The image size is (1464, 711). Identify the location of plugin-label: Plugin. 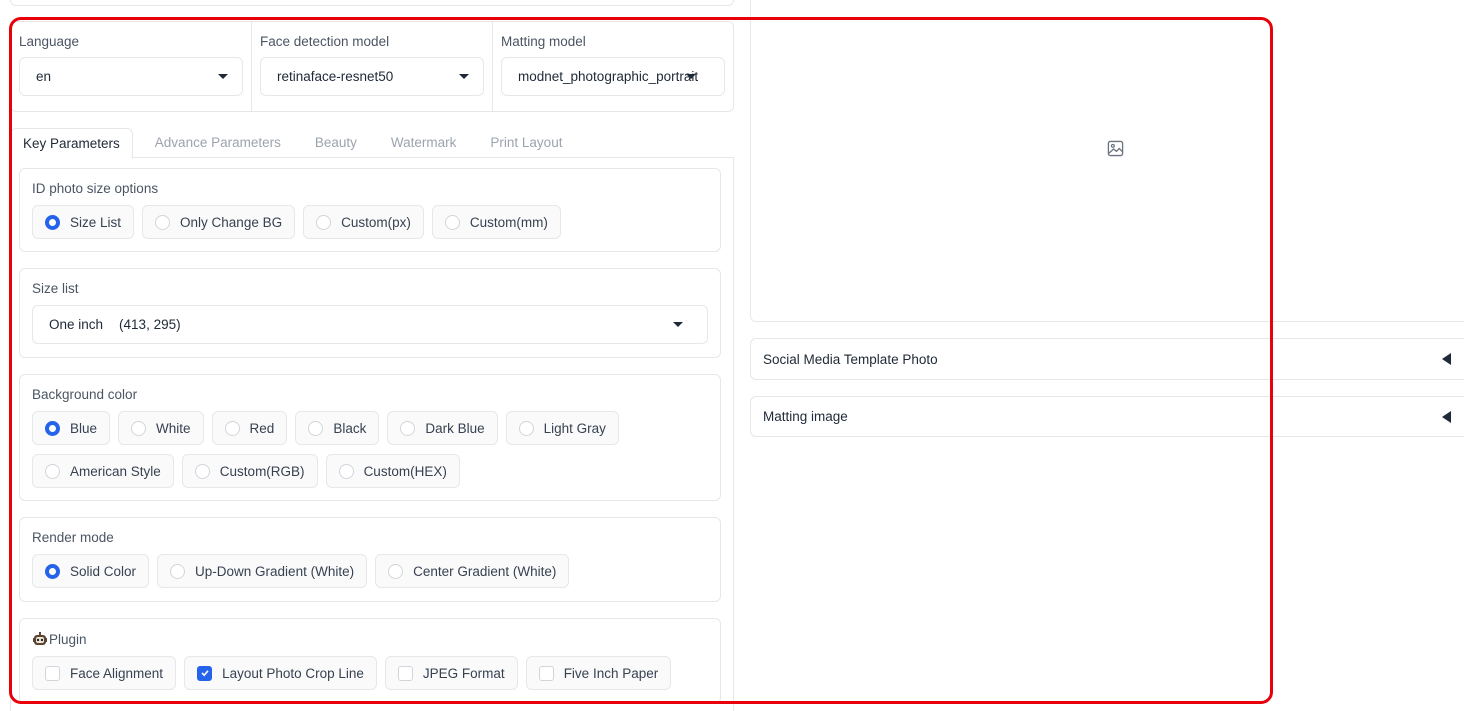
(370, 639).